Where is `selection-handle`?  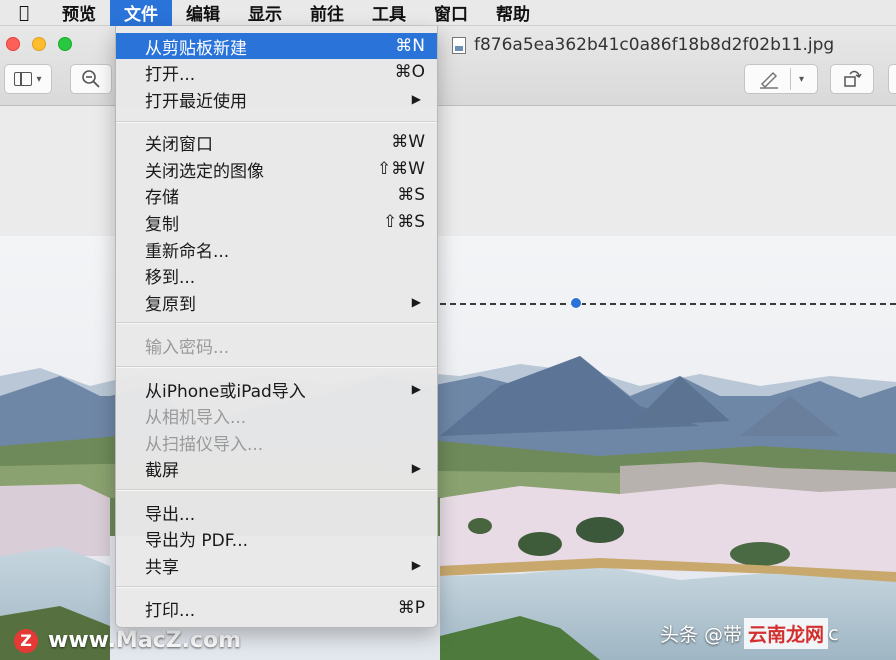 selection-handle is located at coordinates (576, 303).